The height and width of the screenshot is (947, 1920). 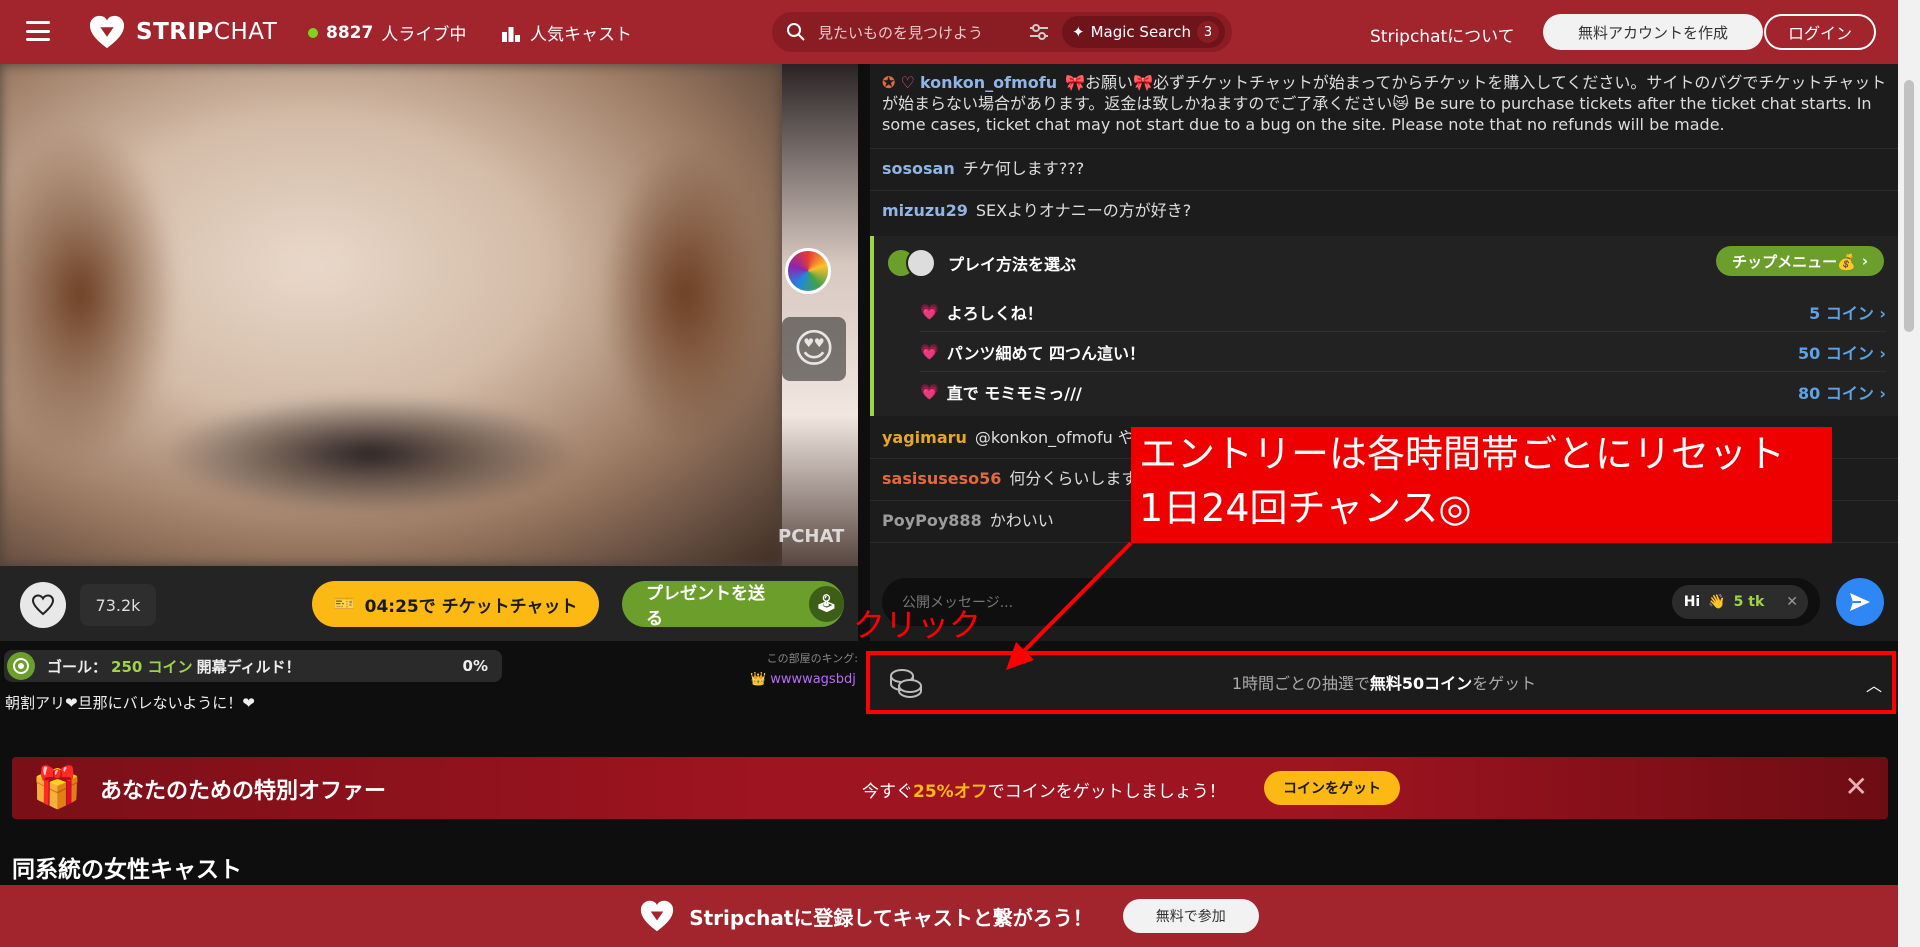 I want to click on ticket-chat-button: 🎫 04:25で チケットチャット, so click(x=455, y=604).